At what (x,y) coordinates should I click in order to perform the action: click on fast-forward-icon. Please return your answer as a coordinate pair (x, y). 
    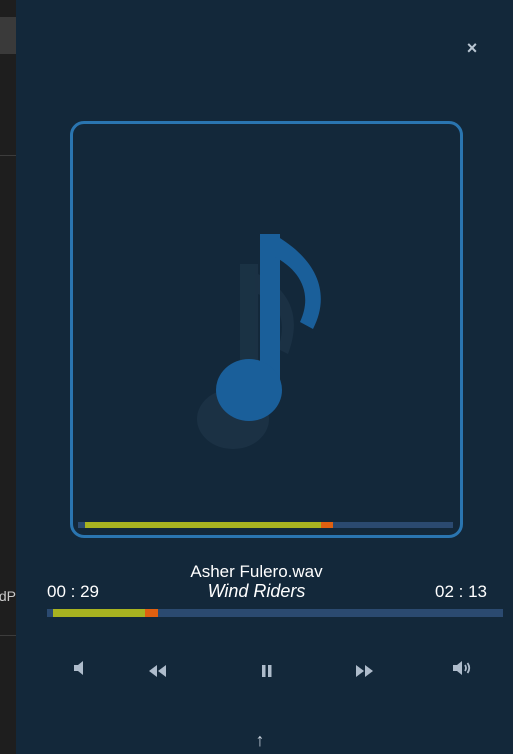
    Looking at the image, I should click on (364, 671).